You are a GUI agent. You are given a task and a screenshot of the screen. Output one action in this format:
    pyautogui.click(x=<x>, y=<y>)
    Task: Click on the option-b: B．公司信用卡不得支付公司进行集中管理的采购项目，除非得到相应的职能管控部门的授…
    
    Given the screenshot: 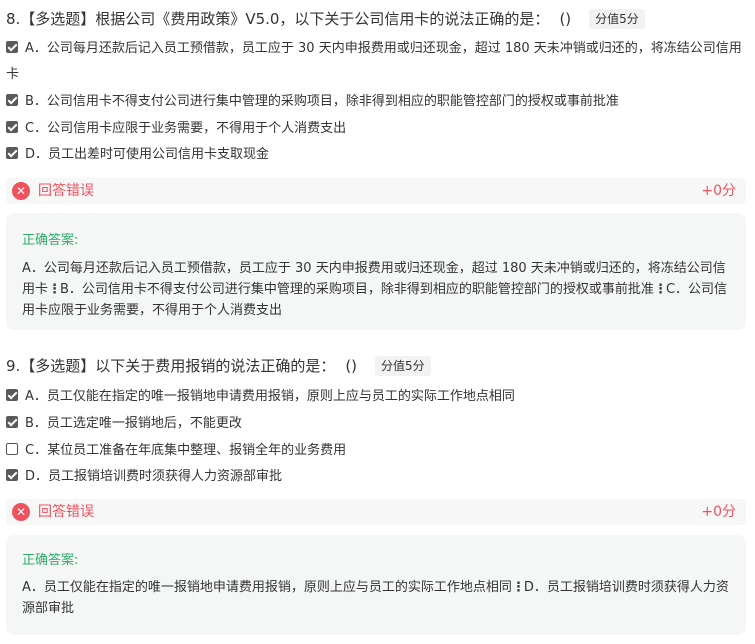 What is the action you would take?
    pyautogui.click(x=376, y=102)
    